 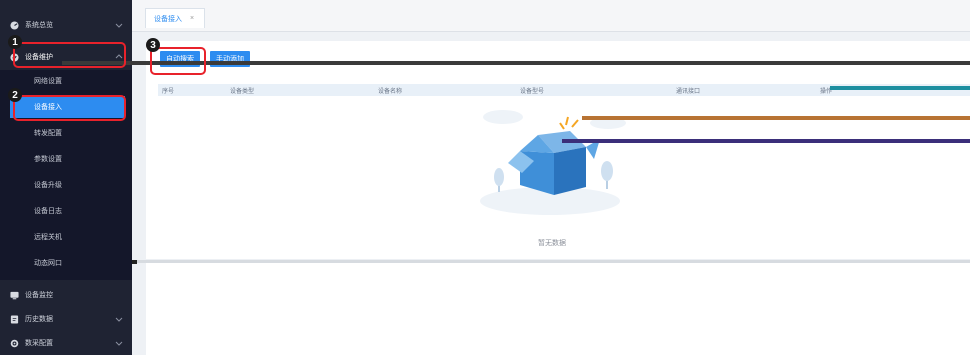 I want to click on close-icon: ×, so click(x=192, y=18).